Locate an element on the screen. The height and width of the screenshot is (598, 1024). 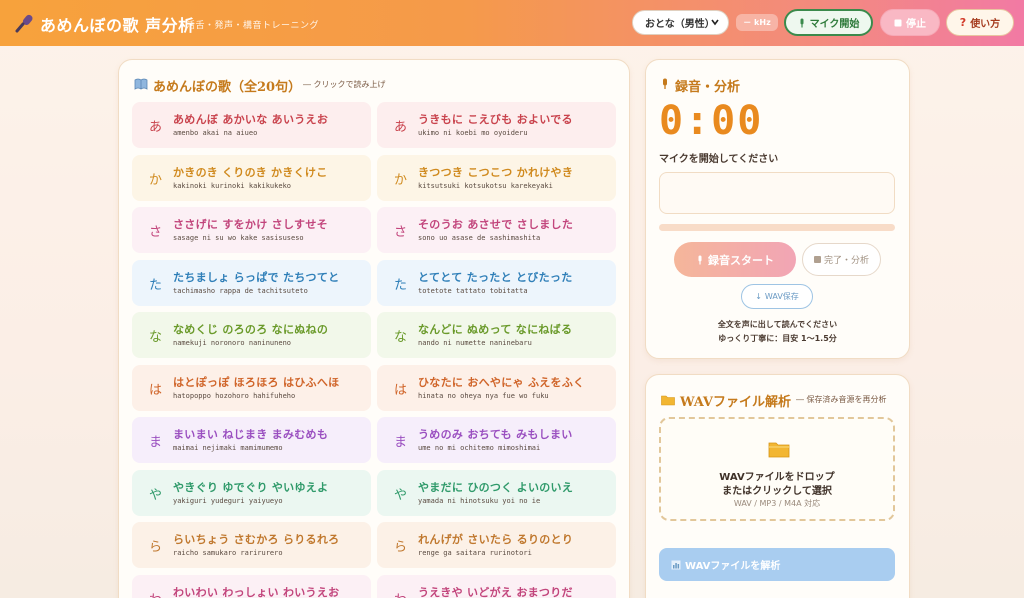
verse-romaji: ume no mi ochitemo mimoshimai is located at coordinates (479, 448).